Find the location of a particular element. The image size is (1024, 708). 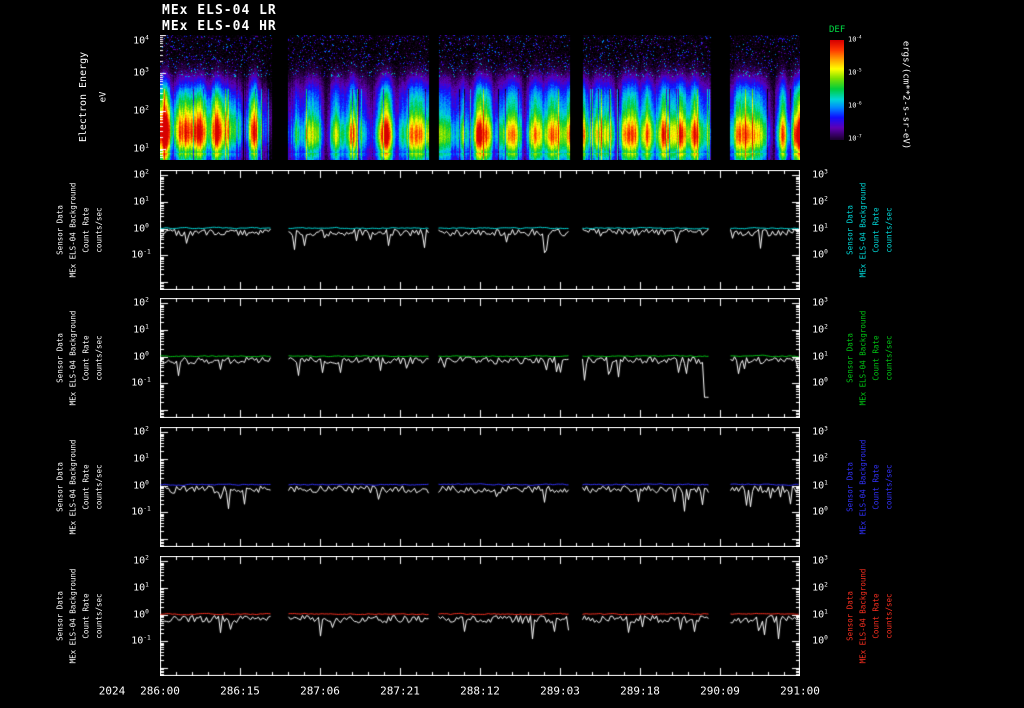

spectrogram-y-tick-label: 104 is located at coordinates (141, 40).